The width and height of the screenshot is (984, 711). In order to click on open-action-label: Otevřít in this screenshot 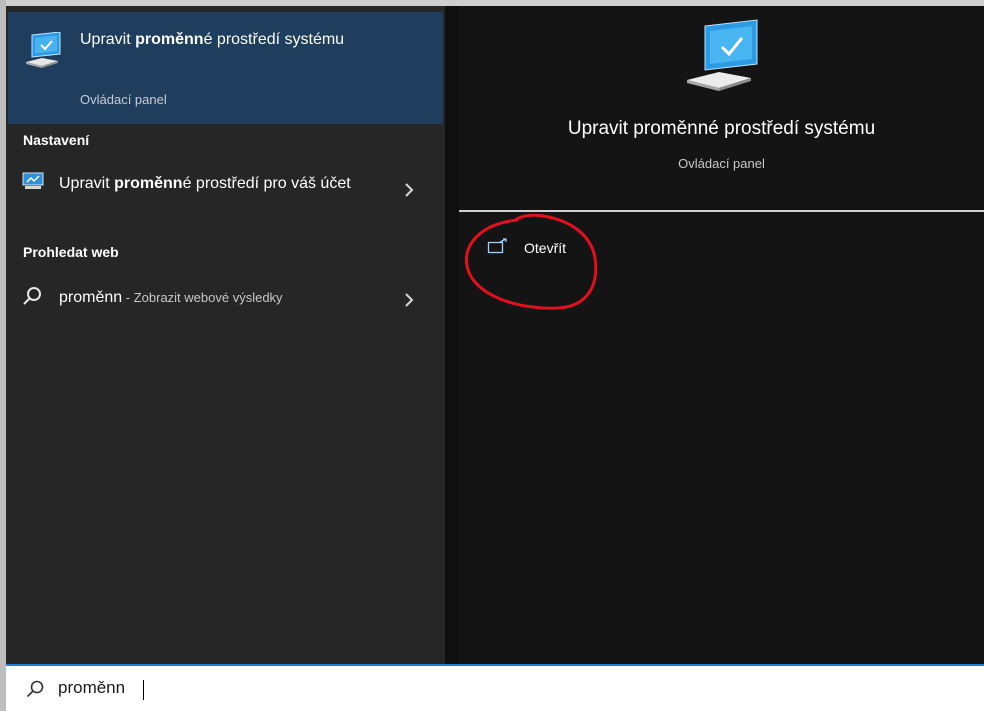, I will do `click(545, 248)`.